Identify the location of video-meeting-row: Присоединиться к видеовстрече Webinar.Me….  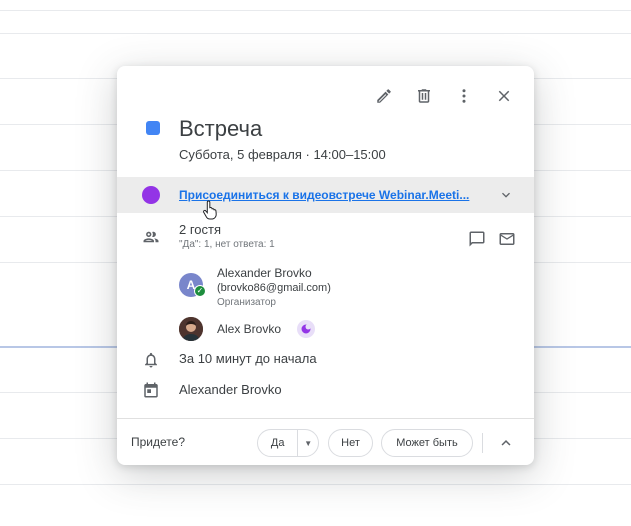
(325, 198).